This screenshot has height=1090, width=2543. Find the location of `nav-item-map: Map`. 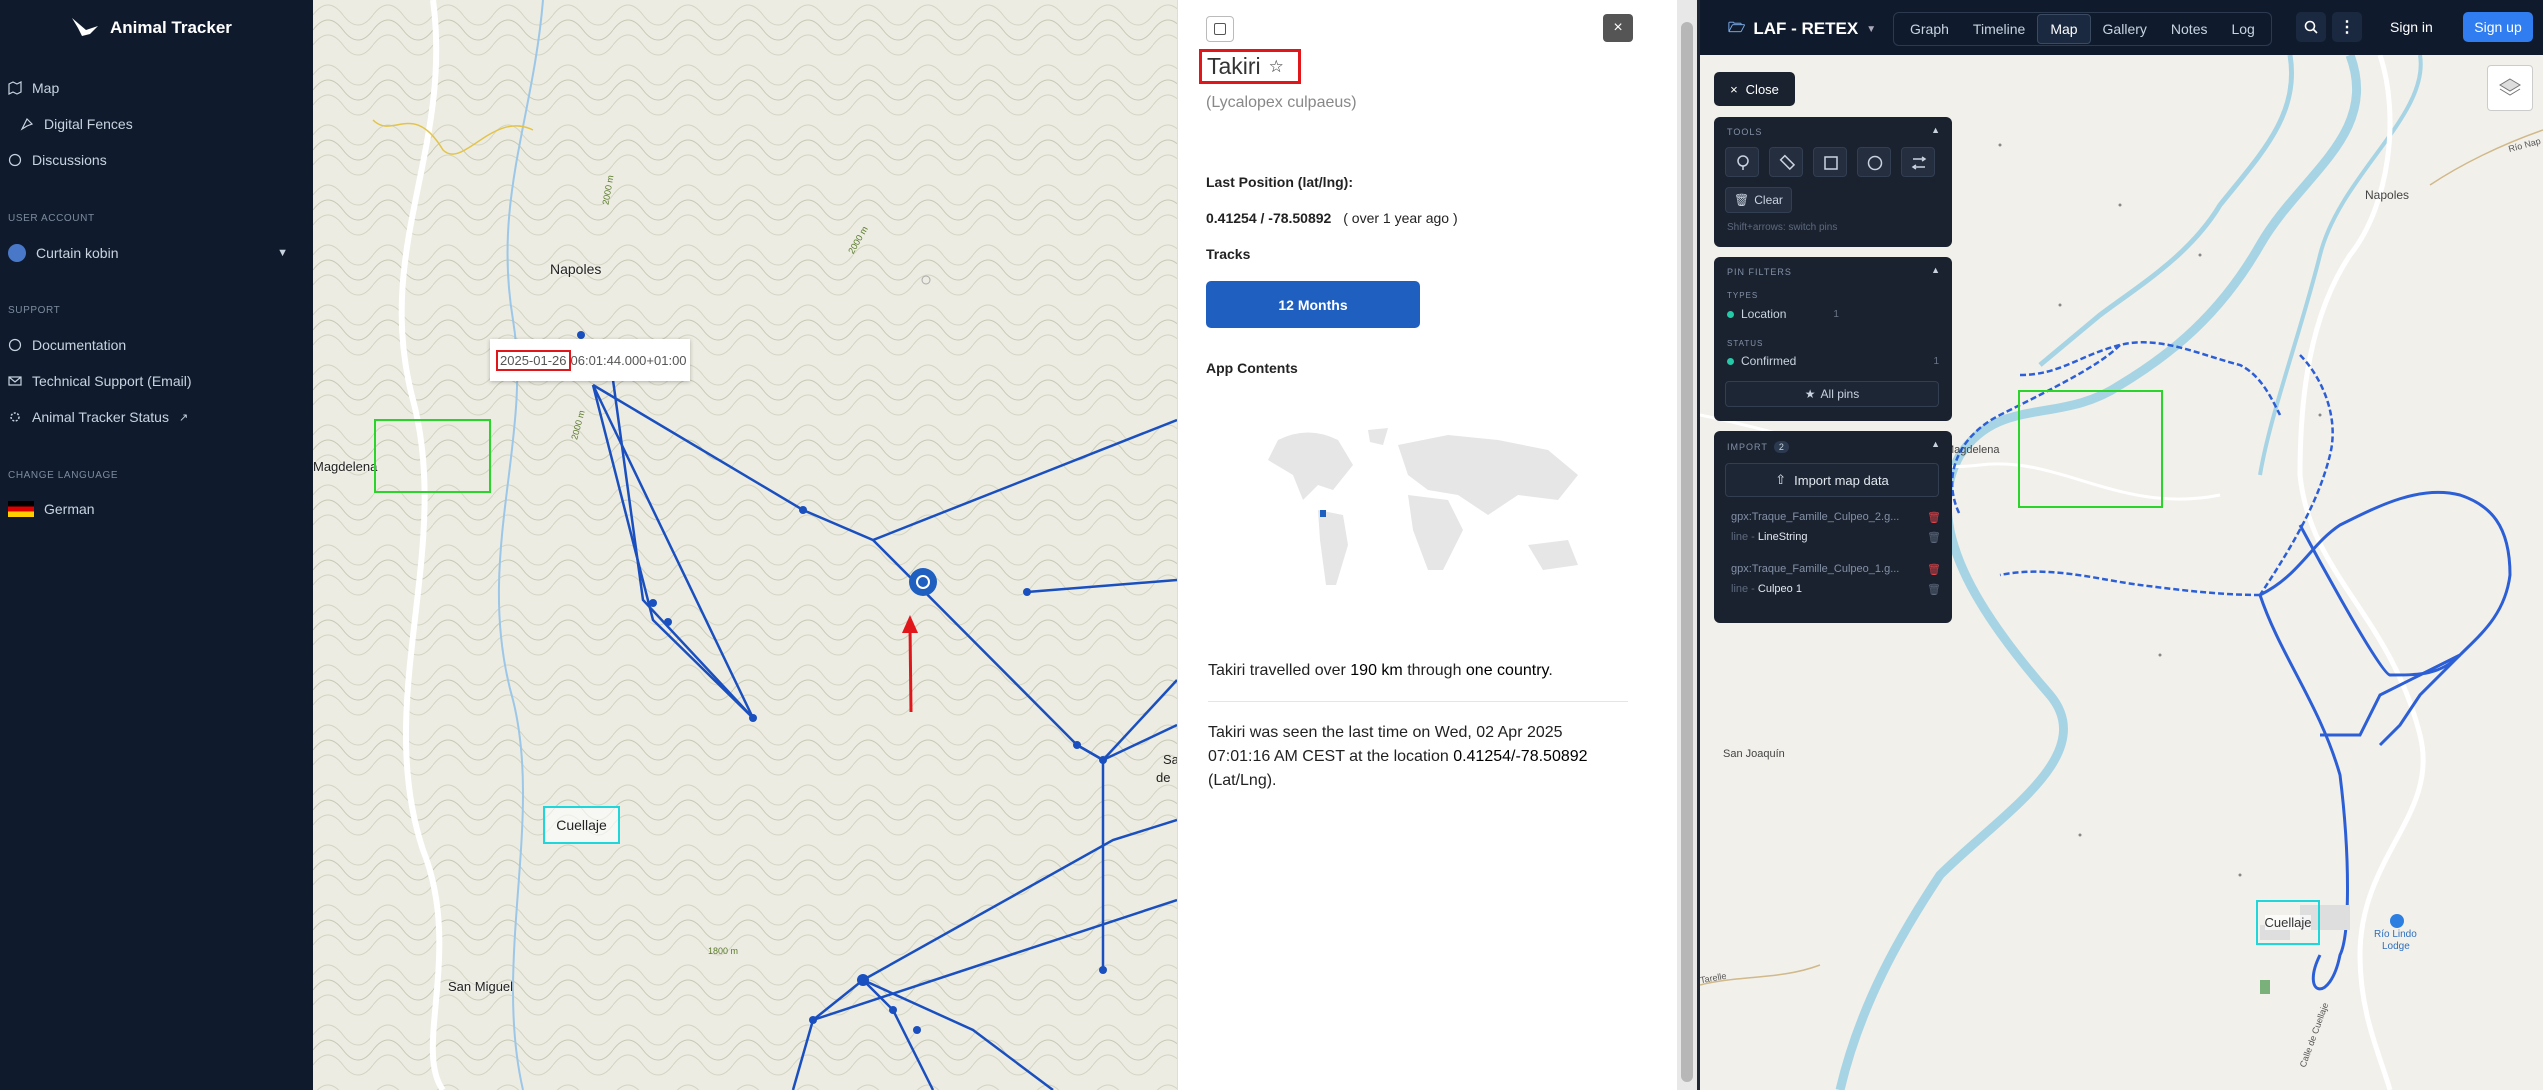

nav-item-map: Map is located at coordinates (33, 88).